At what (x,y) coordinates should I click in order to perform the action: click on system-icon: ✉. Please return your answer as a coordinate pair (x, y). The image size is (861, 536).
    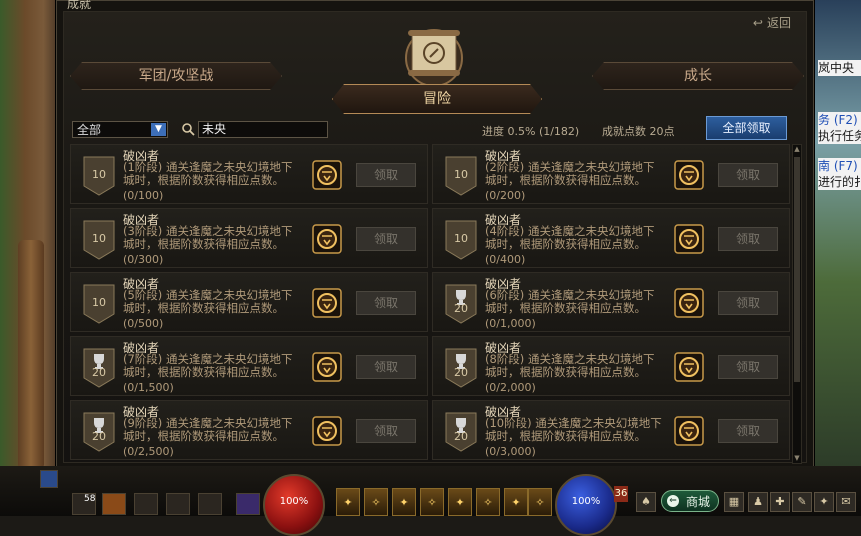
    Looking at the image, I should click on (846, 502).